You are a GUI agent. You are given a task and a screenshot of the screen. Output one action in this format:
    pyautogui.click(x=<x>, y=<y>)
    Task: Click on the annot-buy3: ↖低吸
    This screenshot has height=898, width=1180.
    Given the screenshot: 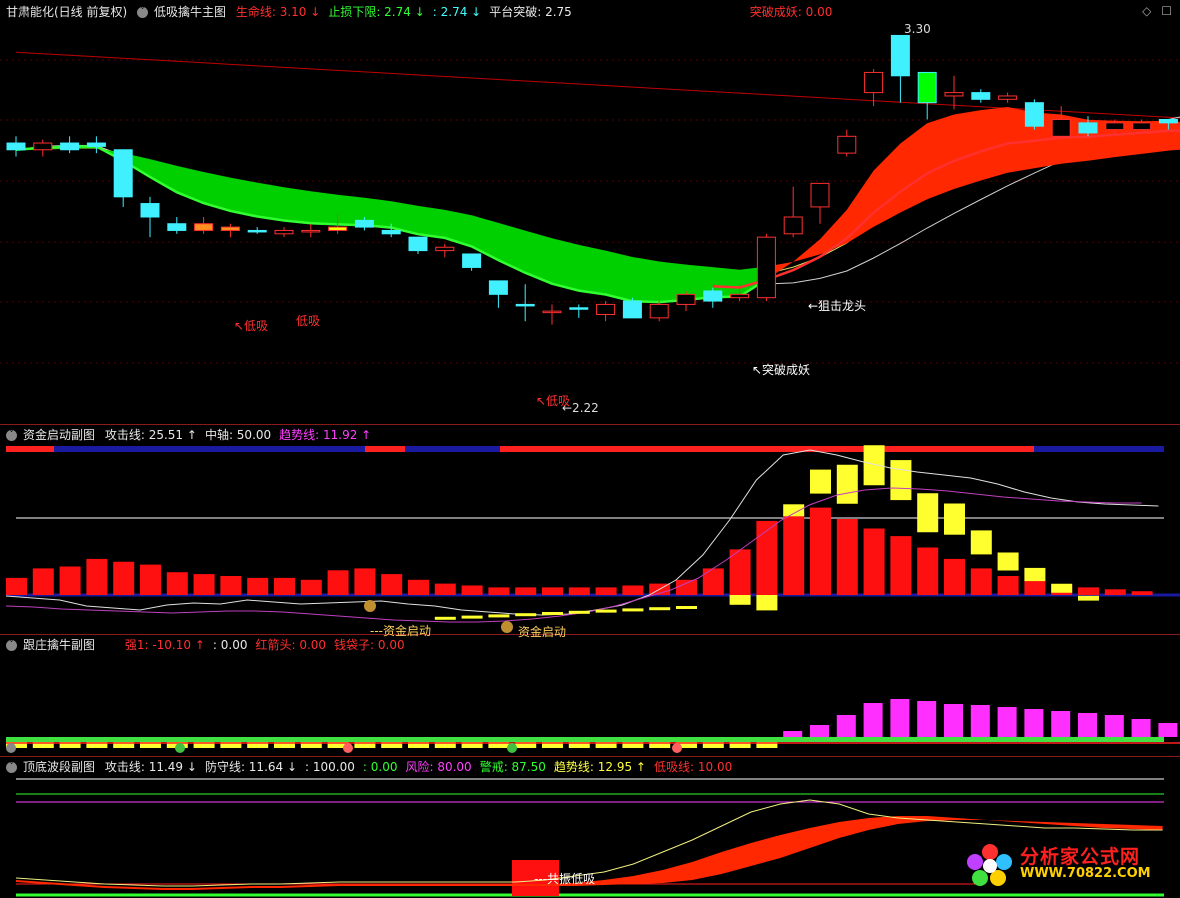 What is the action you would take?
    pyautogui.click(x=553, y=401)
    